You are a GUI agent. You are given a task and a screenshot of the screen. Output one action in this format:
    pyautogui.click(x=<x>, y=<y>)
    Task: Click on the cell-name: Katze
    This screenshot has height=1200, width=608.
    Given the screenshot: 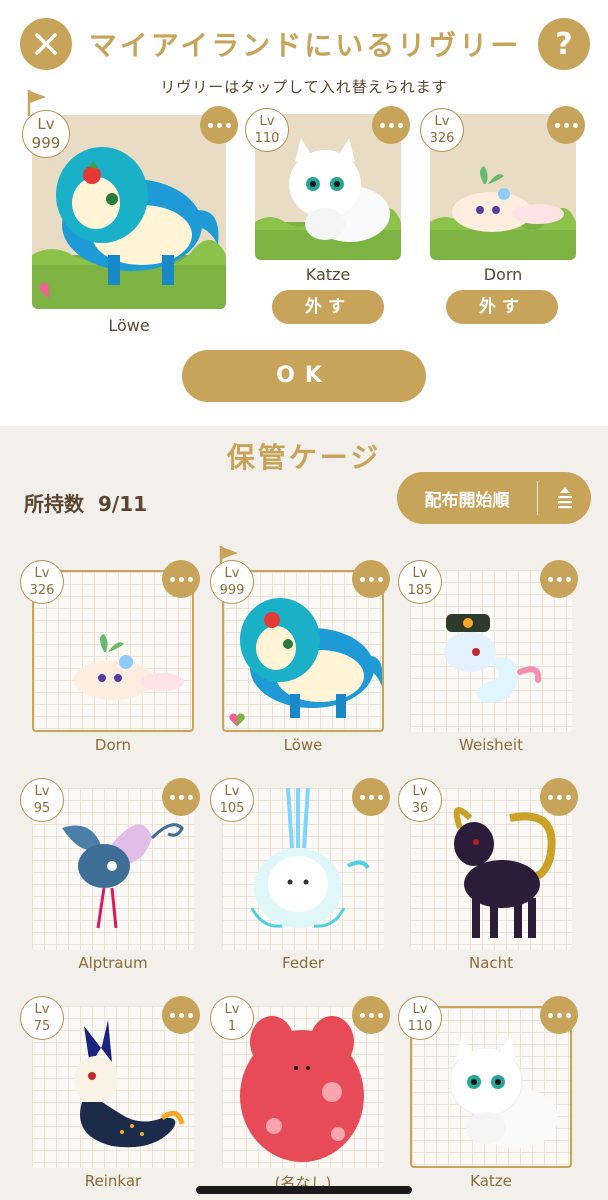 What is the action you would take?
    pyautogui.click(x=491, y=1181)
    